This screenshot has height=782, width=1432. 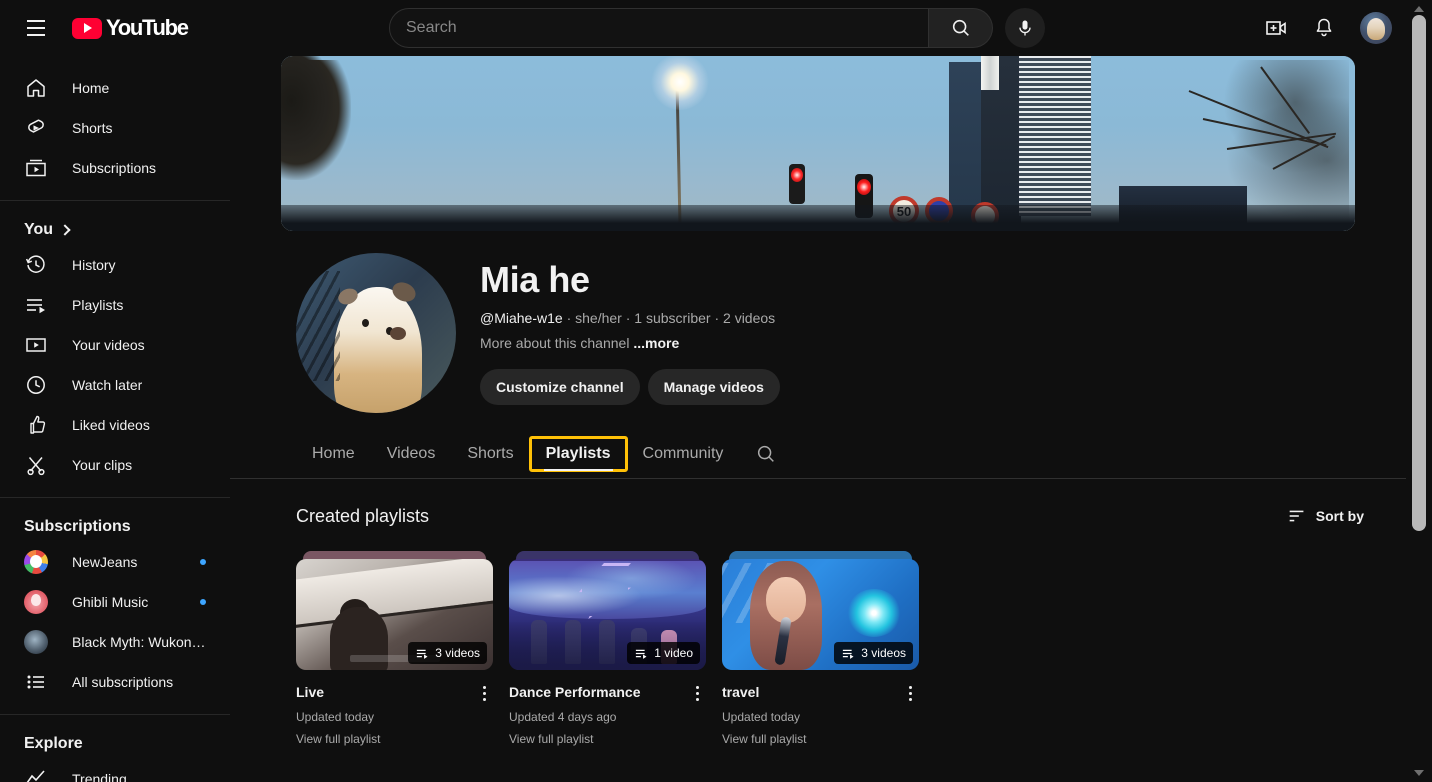 I want to click on sort-by-button: Sort by, so click(x=1325, y=516).